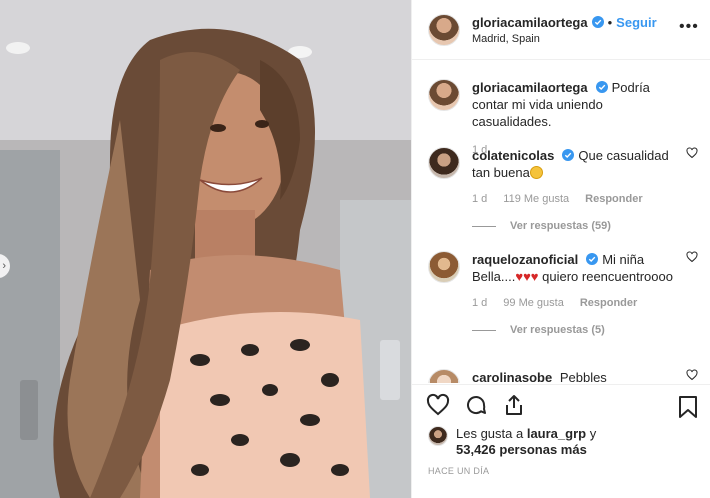 The image size is (710, 498). I want to click on likes-count: 53,426 personas más, so click(521, 449).